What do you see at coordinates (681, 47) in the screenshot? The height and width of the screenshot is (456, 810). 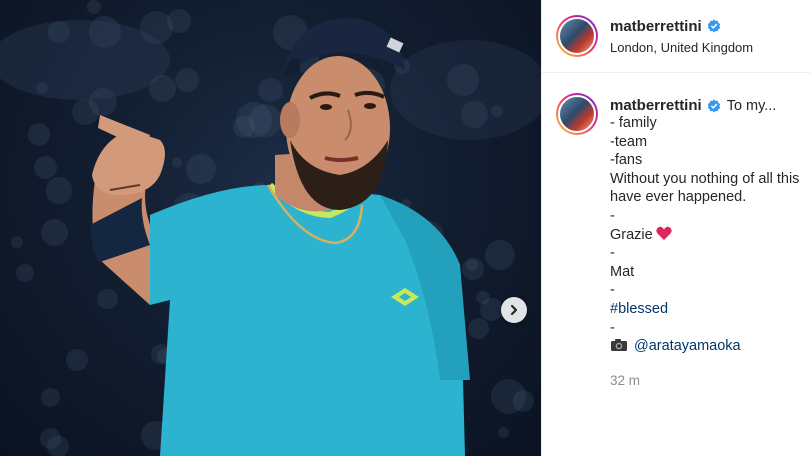 I see `location-link: London, United Kingdom` at bounding box center [681, 47].